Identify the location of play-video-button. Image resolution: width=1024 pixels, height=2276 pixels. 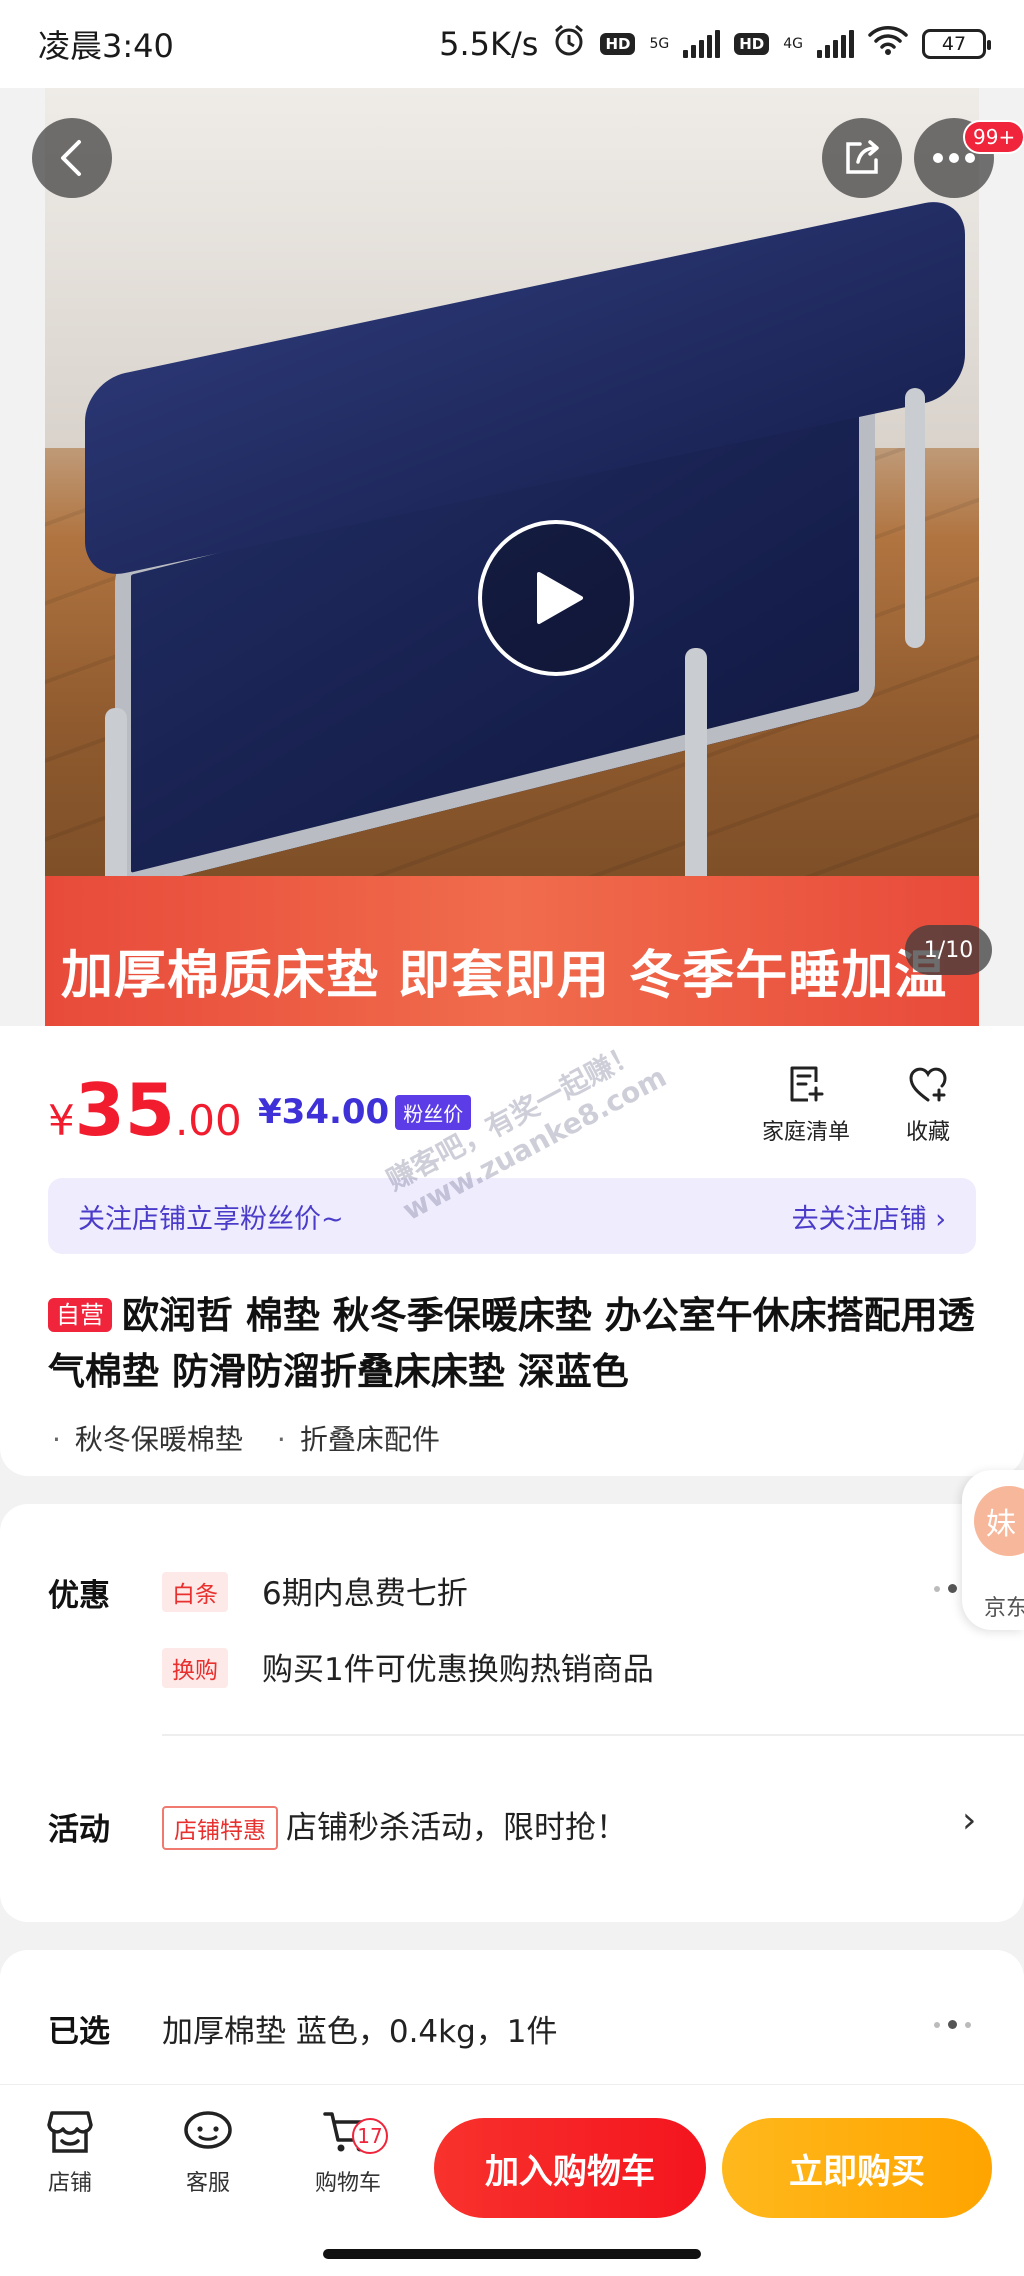
(556, 598).